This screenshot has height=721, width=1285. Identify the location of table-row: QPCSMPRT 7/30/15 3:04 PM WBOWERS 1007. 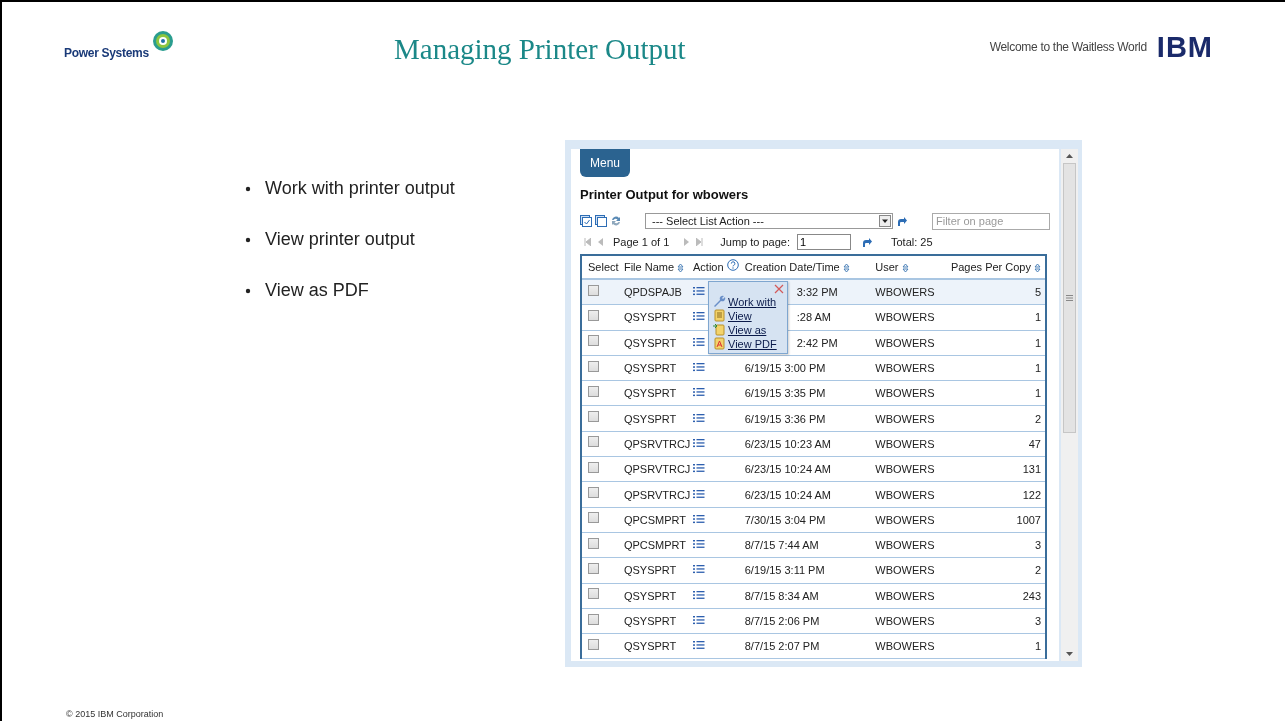
(813, 520).